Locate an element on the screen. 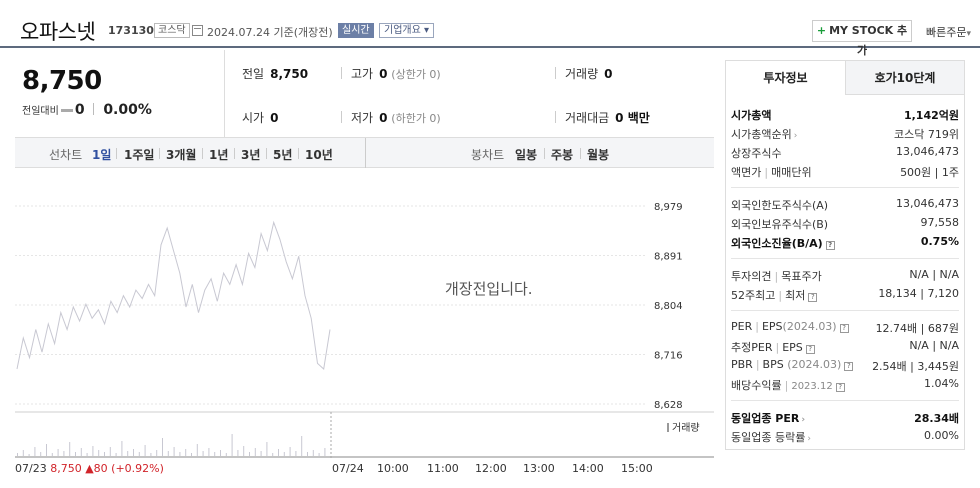 This screenshot has width=980, height=488. price-line is located at coordinates (173, 295).